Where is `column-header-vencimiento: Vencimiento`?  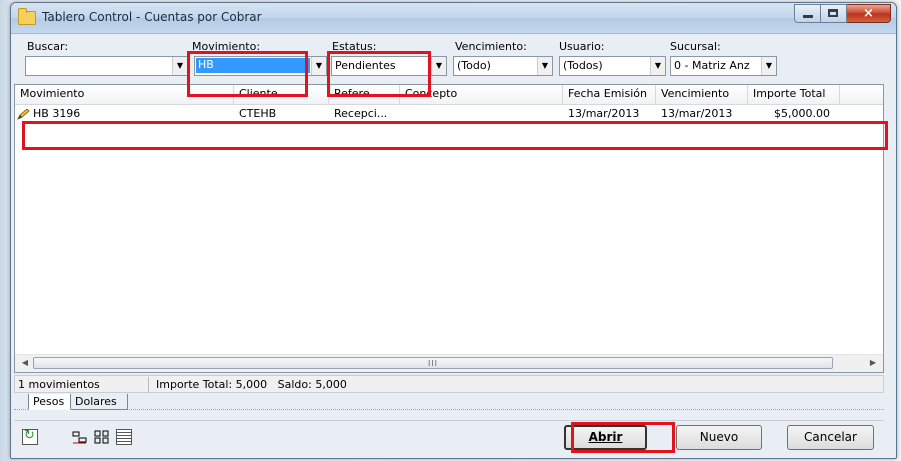
column-header-vencimiento: Vencimiento is located at coordinates (702, 94).